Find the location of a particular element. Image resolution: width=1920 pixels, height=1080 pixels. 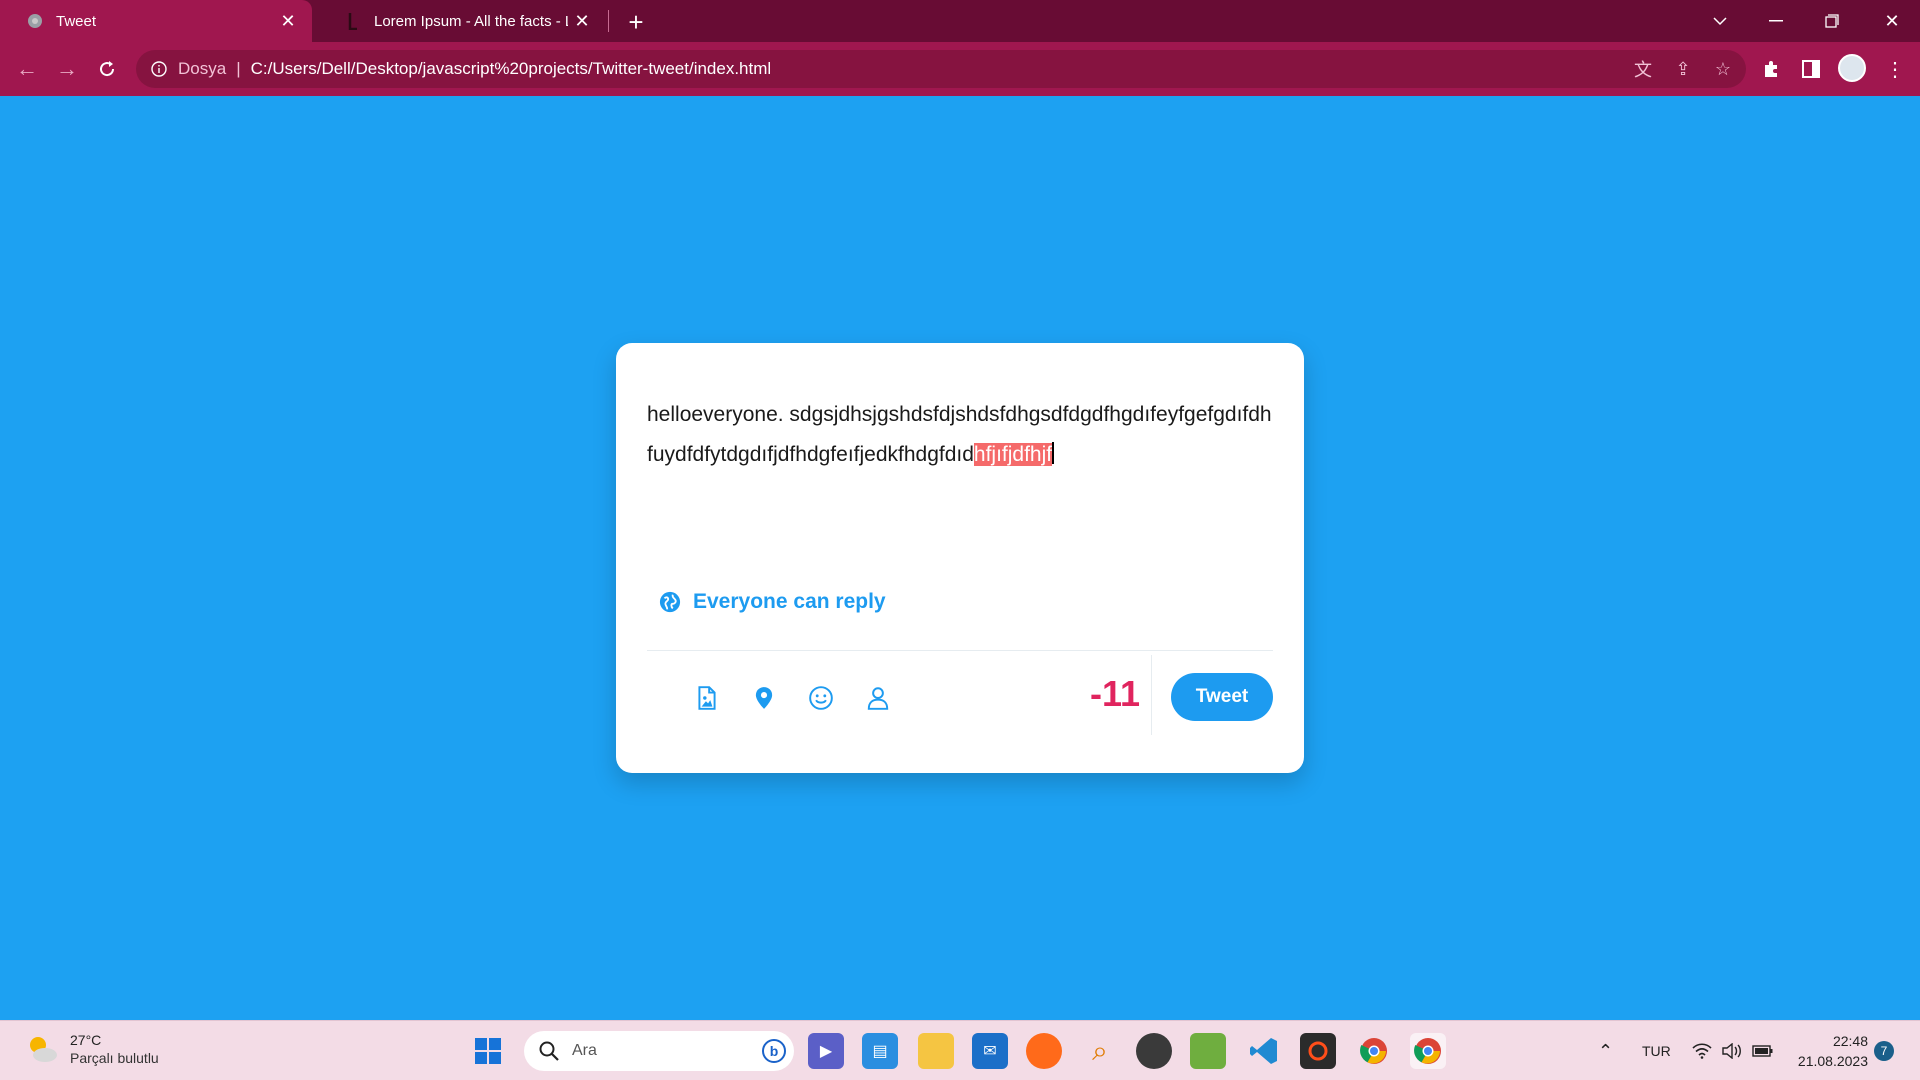

bookmark-star-icon: ☆ is located at coordinates (1723, 69).